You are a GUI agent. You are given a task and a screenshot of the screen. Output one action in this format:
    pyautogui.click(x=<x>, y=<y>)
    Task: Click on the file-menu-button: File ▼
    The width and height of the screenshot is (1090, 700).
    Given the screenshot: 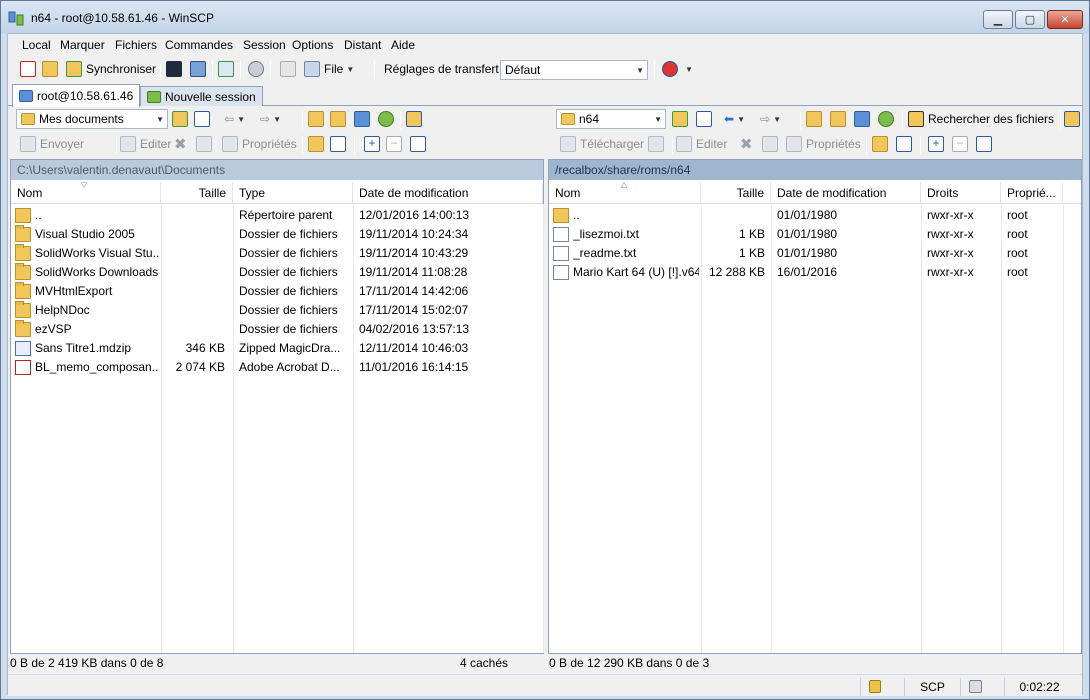 What is the action you would take?
    pyautogui.click(x=329, y=69)
    